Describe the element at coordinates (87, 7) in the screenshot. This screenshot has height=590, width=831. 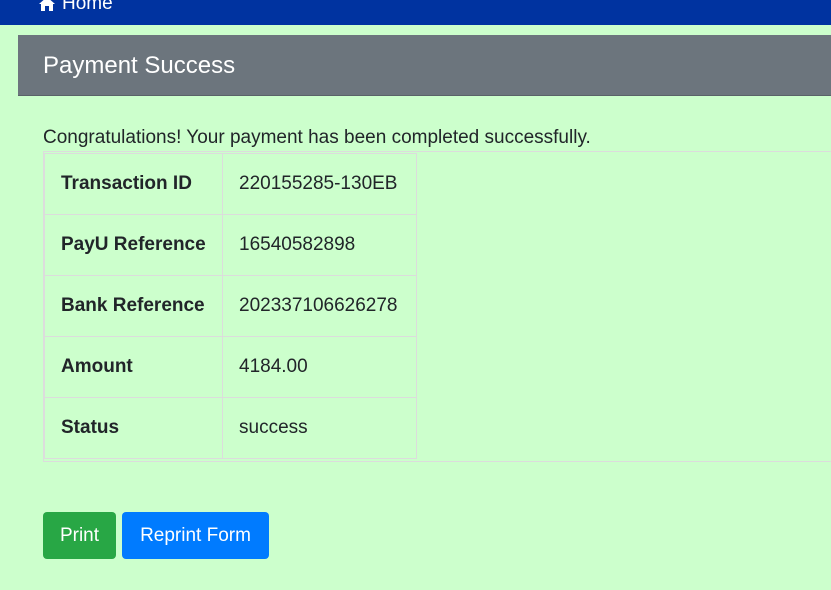
I see `home-link-label: Home` at that location.